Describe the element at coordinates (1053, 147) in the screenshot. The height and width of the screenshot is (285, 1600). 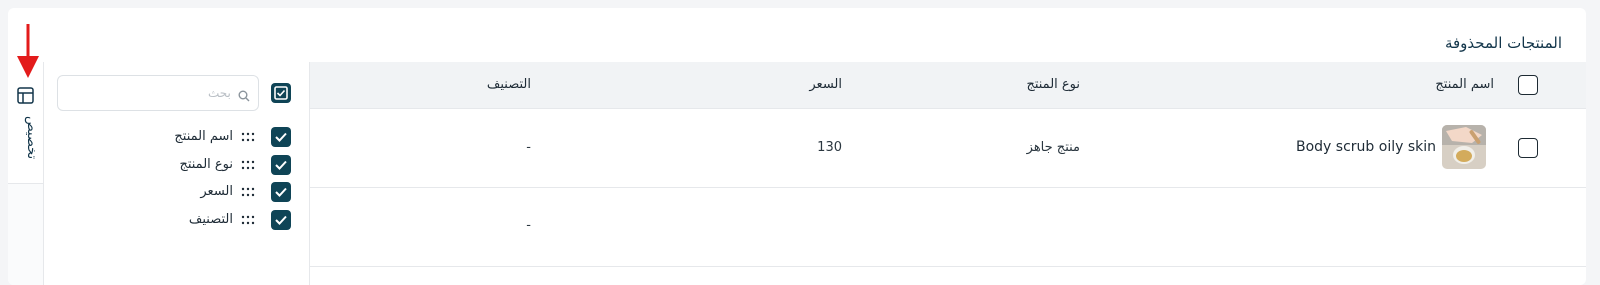
I see `product-type: منتج جاهز` at that location.